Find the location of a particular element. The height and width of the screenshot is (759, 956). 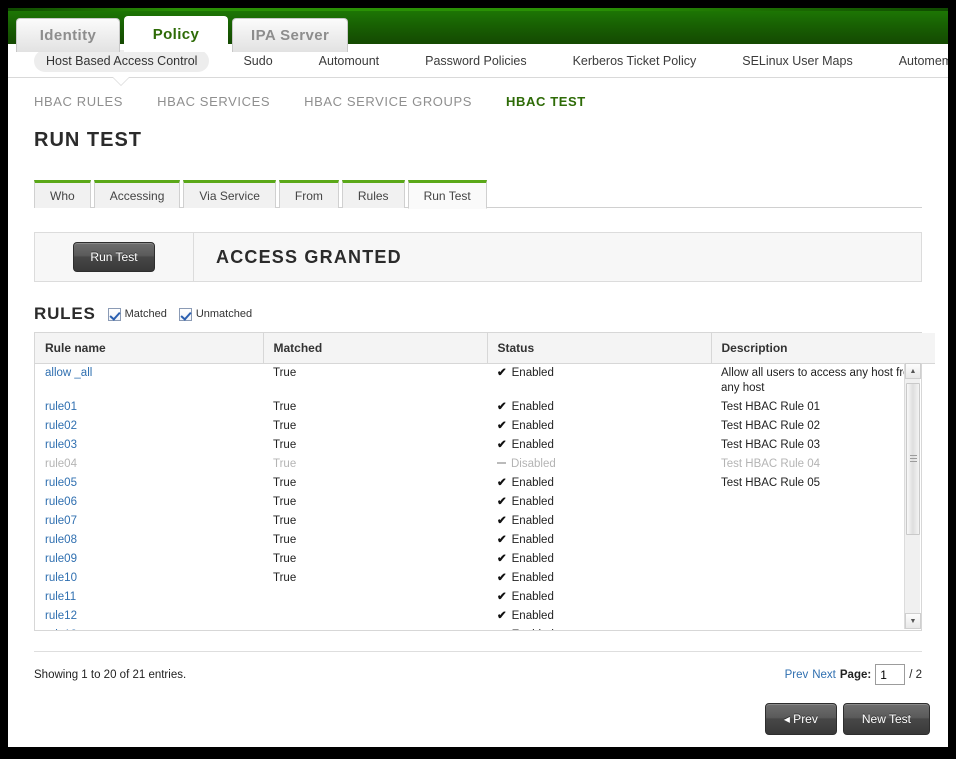

subnav-item-sudo: Sudo is located at coordinates (257, 61).